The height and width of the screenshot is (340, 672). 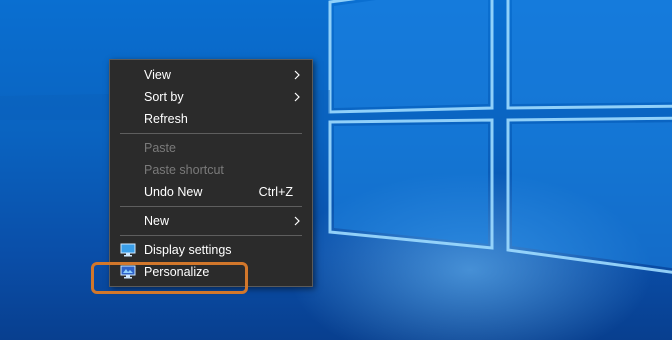 I want to click on menu-item-new-label: New, so click(x=157, y=221).